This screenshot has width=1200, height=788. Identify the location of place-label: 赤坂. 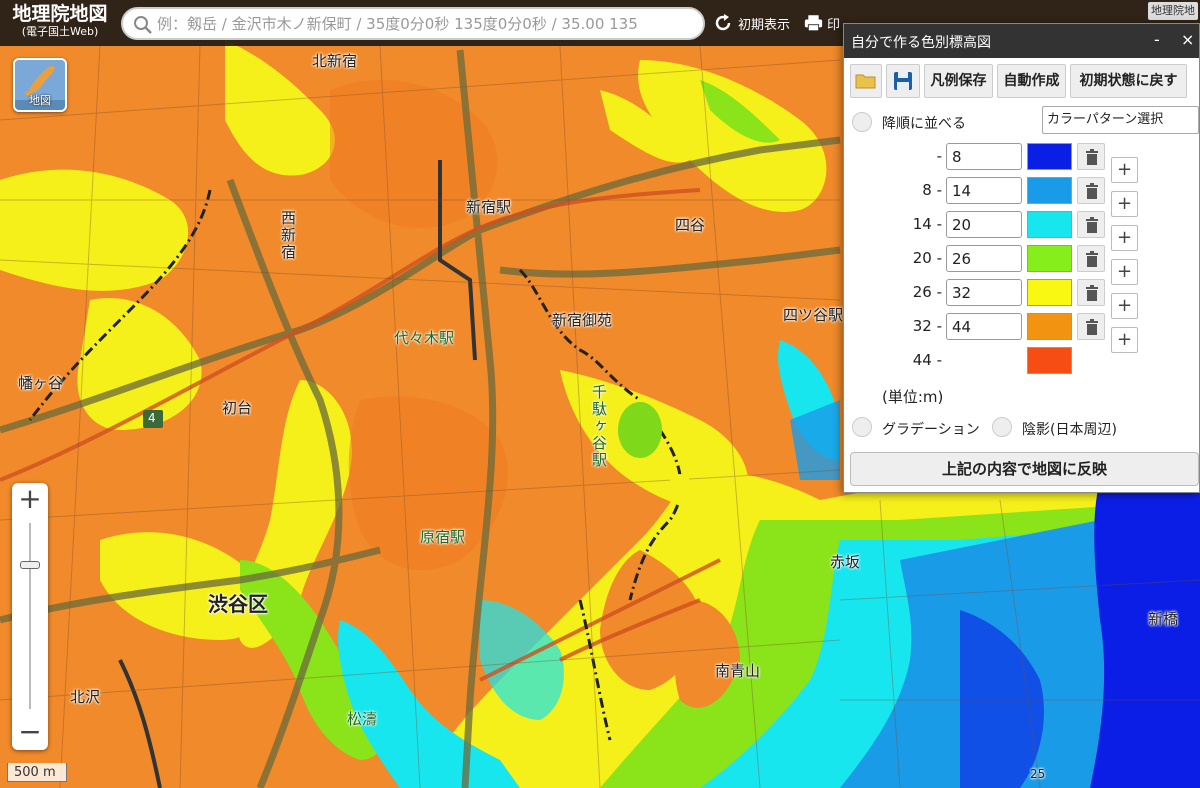
(845, 562).